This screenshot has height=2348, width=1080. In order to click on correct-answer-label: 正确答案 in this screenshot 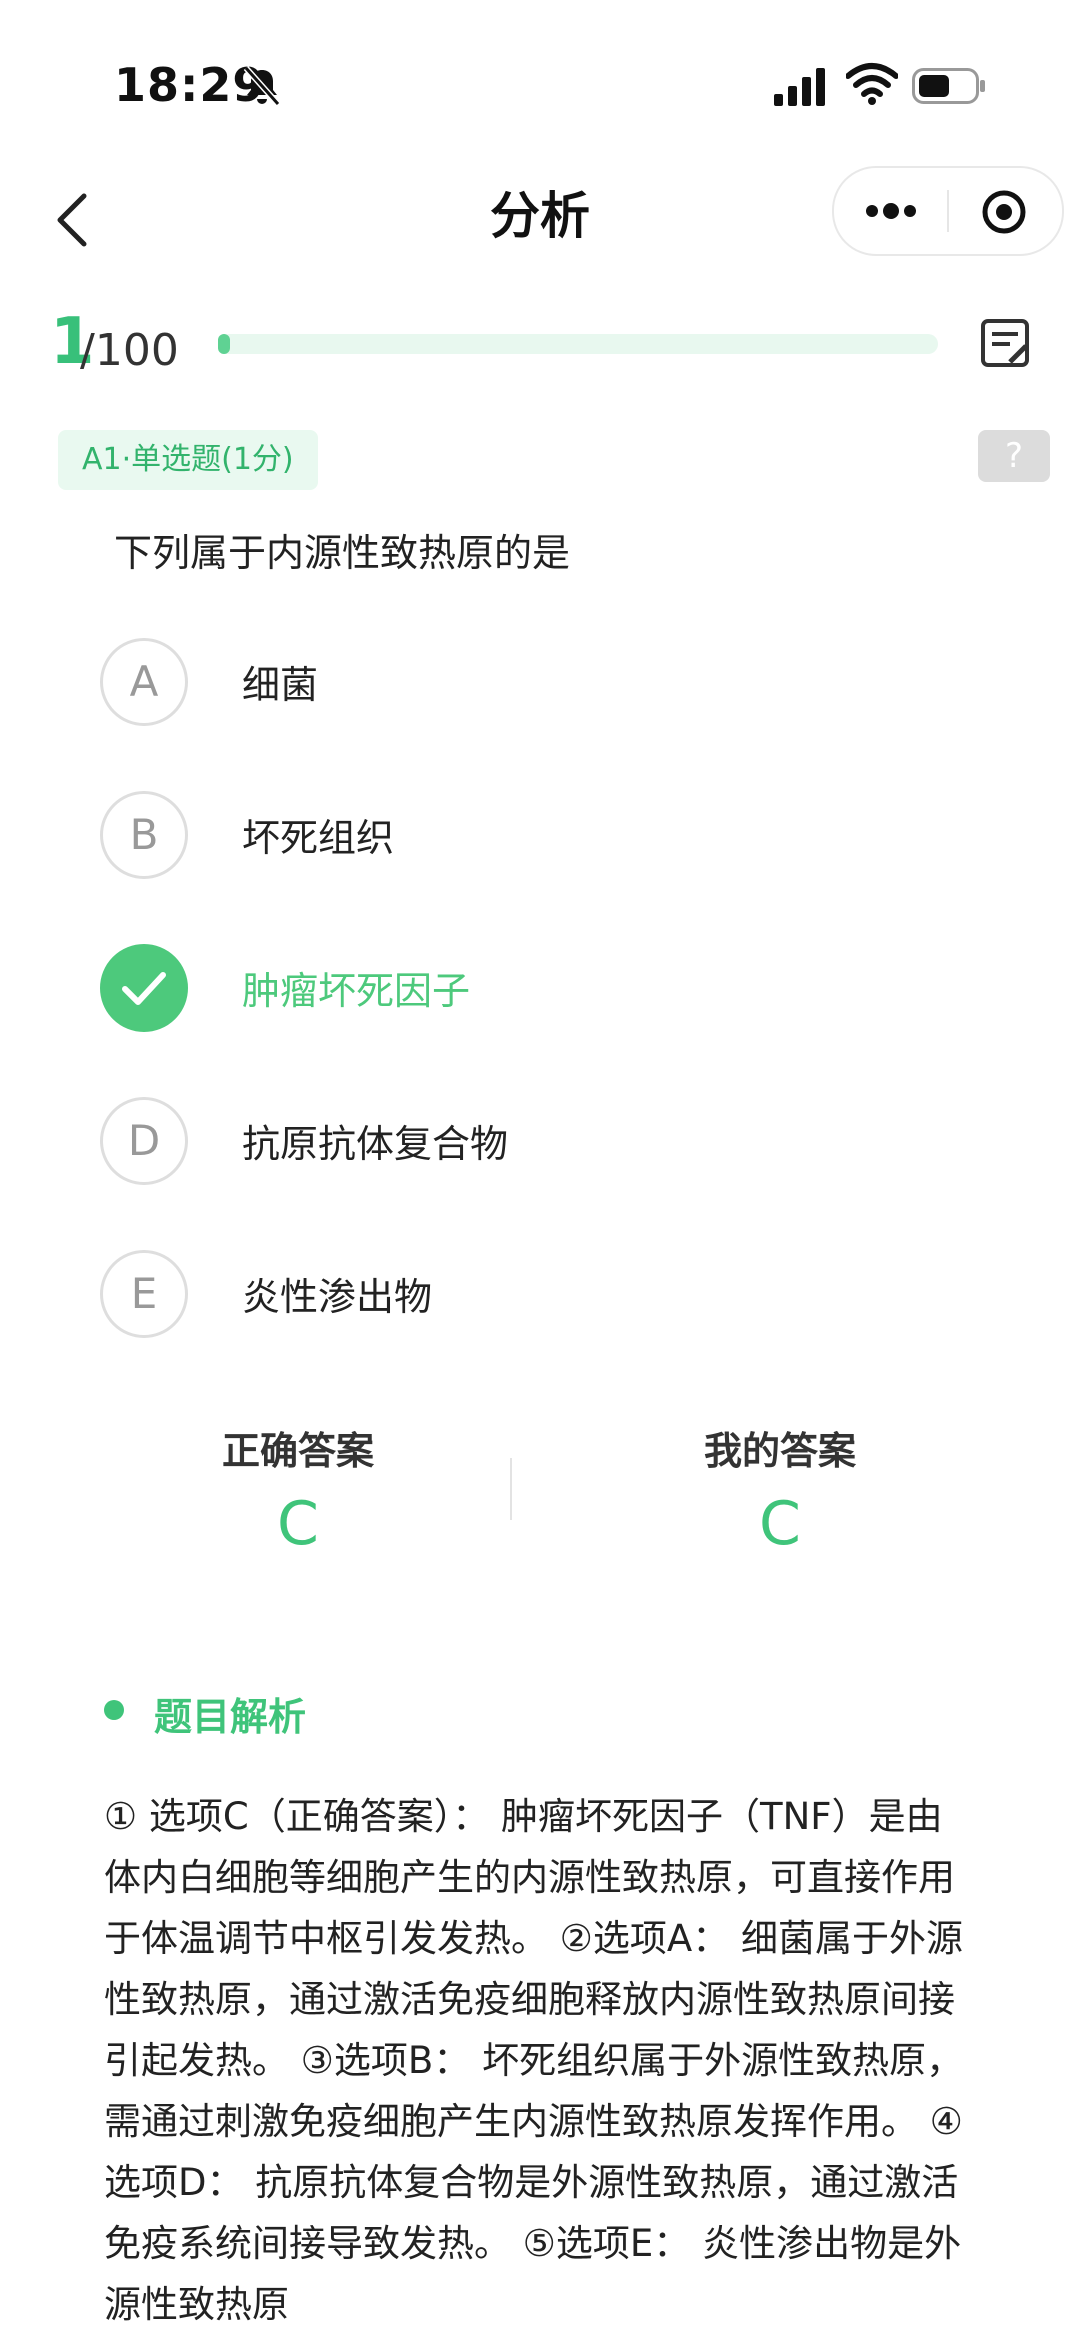, I will do `click(297, 1451)`.